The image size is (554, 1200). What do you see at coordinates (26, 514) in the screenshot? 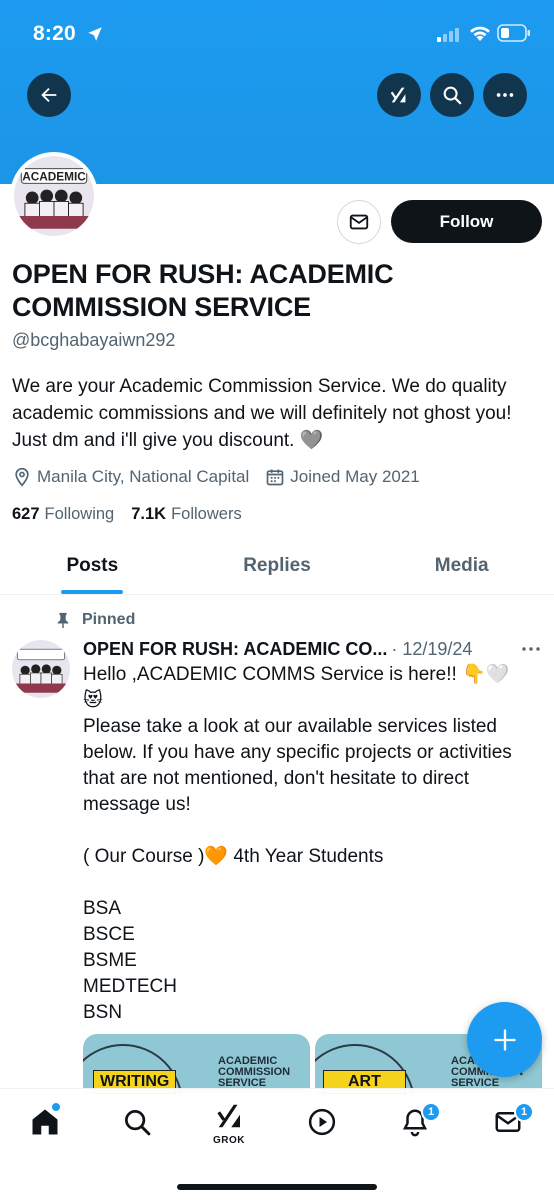
I see `following-count: 627` at bounding box center [26, 514].